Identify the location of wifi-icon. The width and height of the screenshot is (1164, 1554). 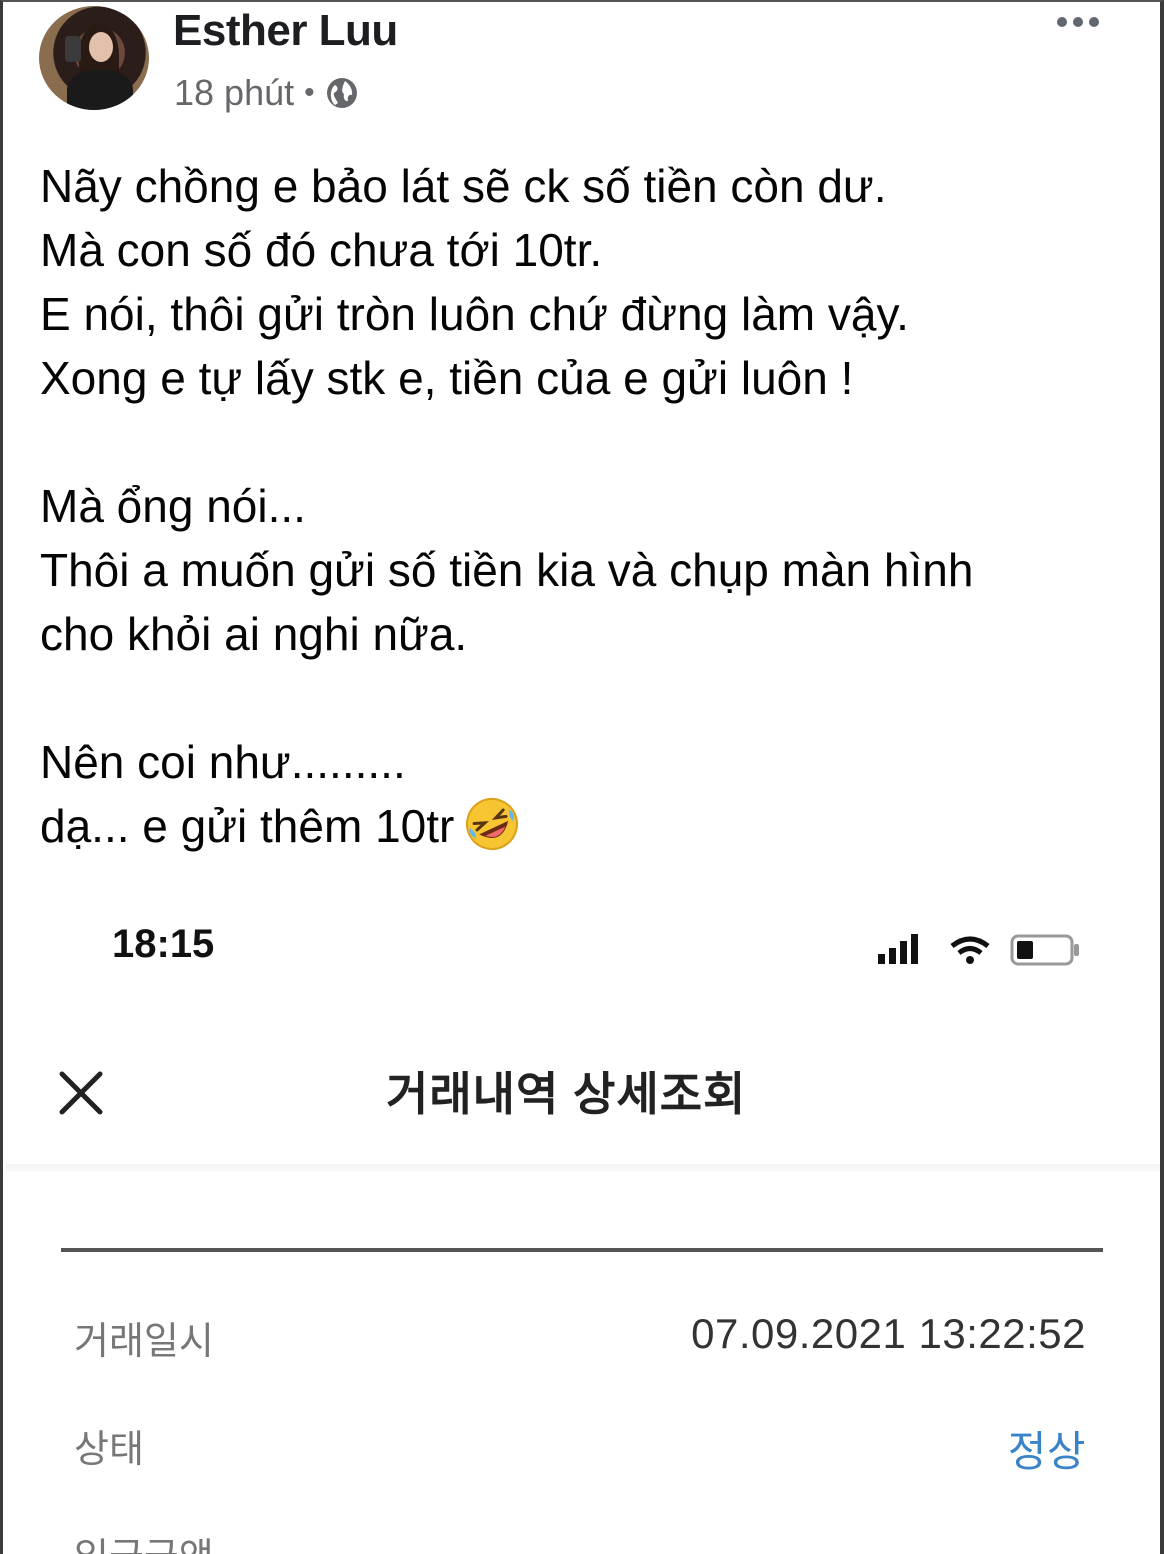
(970, 950).